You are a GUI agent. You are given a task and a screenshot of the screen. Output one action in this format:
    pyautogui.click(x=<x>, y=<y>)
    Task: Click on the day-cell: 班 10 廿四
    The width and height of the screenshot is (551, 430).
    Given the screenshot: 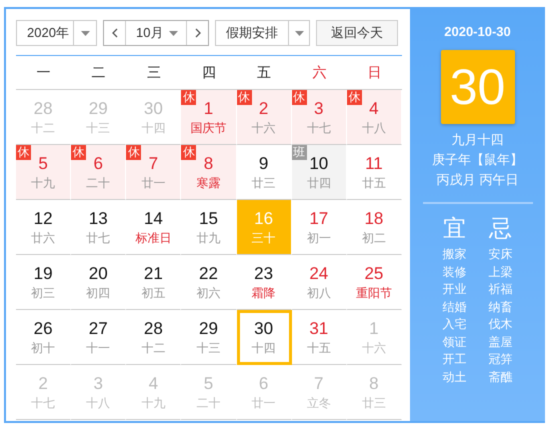 What is the action you would take?
    pyautogui.click(x=319, y=172)
    